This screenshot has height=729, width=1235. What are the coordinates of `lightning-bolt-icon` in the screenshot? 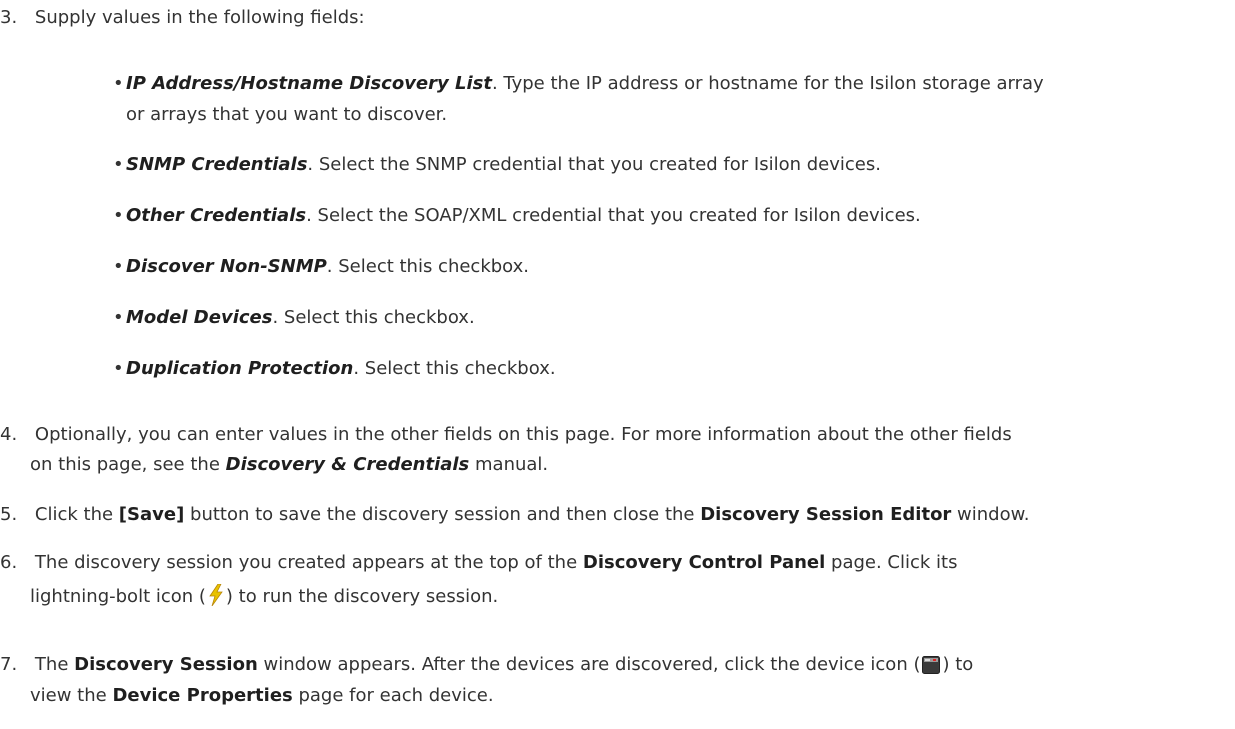 It's located at (216, 598).